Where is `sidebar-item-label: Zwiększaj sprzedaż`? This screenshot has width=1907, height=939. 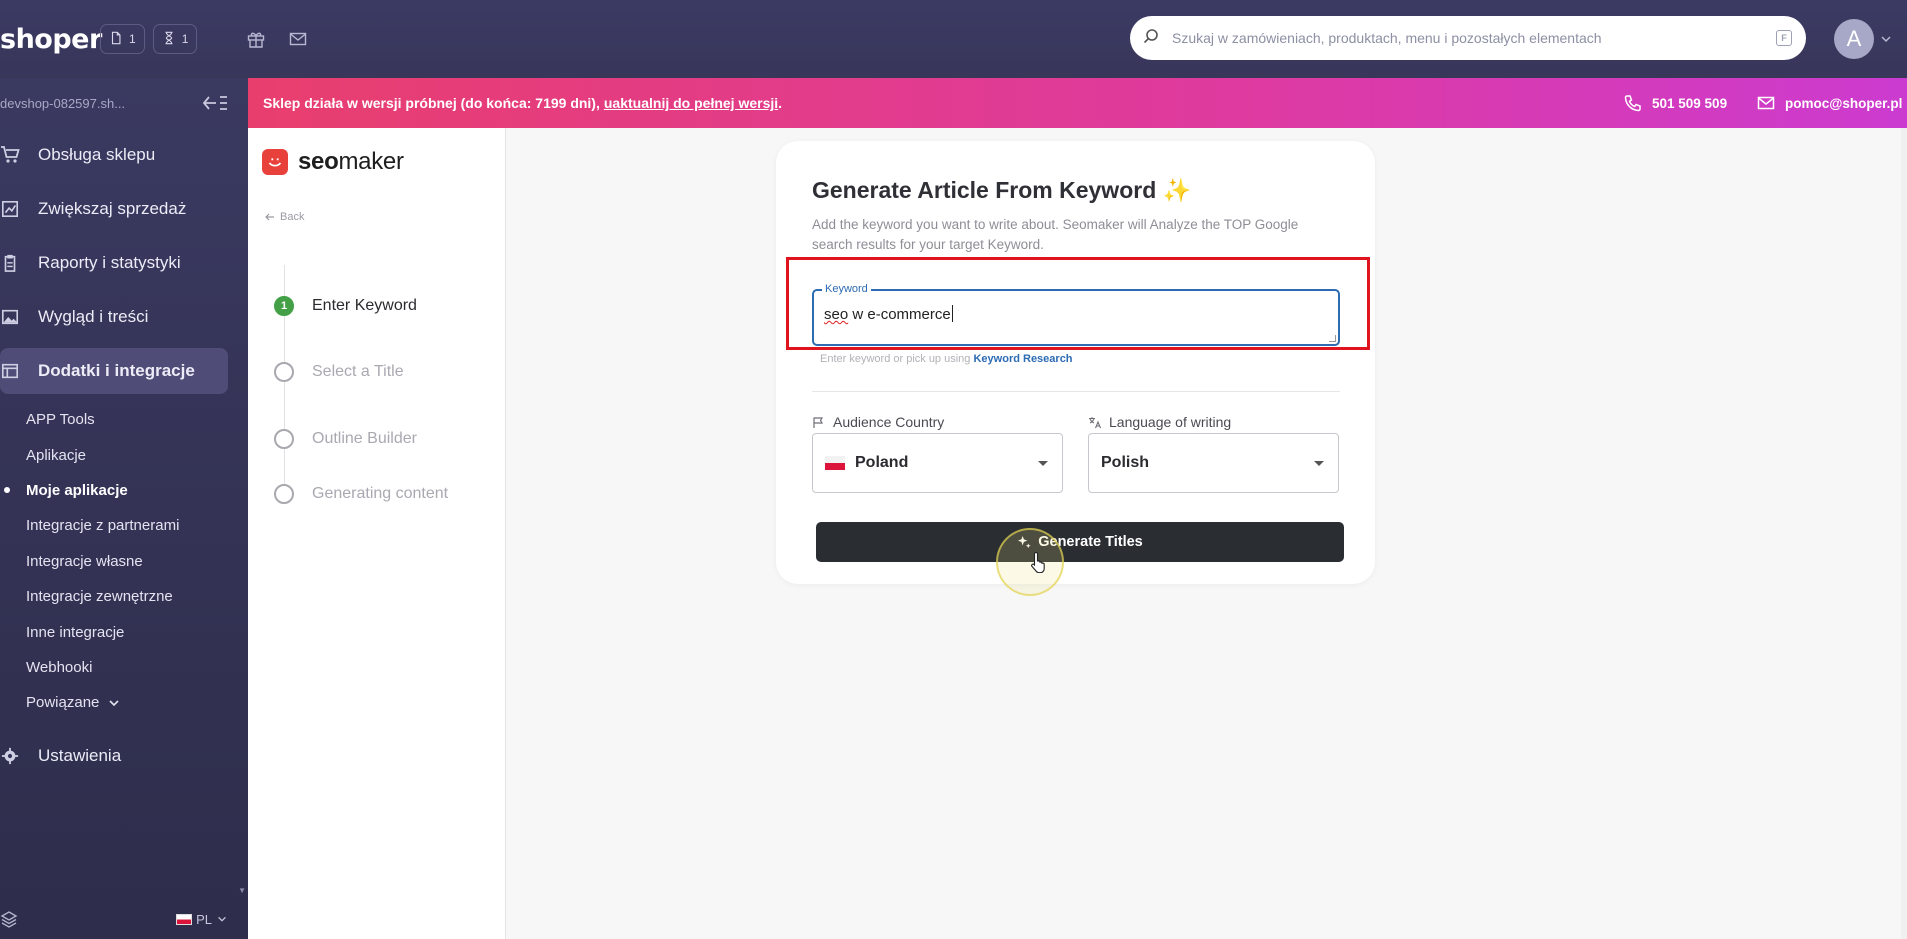 sidebar-item-label: Zwiększaj sprzedaż is located at coordinates (112, 208).